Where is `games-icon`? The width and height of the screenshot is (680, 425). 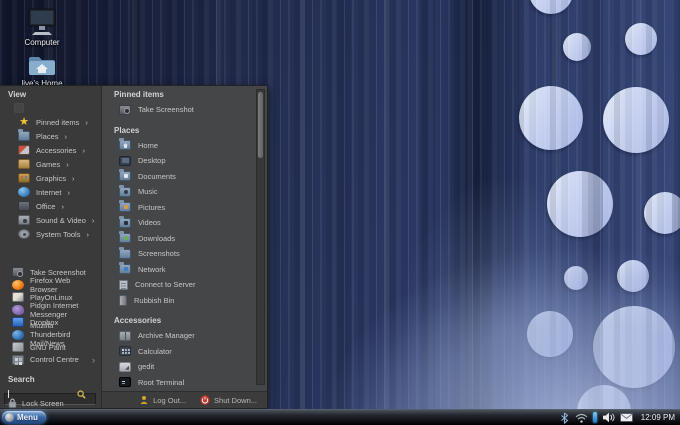
games-icon is located at coordinates (24, 164).